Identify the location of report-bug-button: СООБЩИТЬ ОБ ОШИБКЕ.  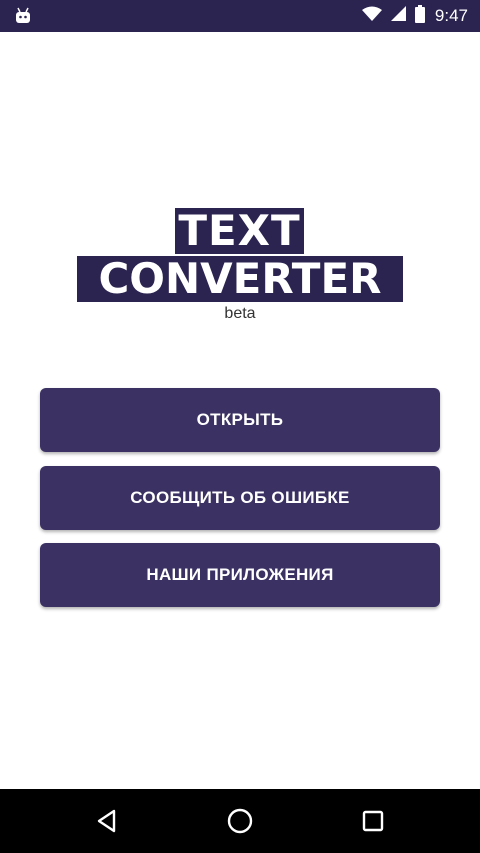
(240, 498).